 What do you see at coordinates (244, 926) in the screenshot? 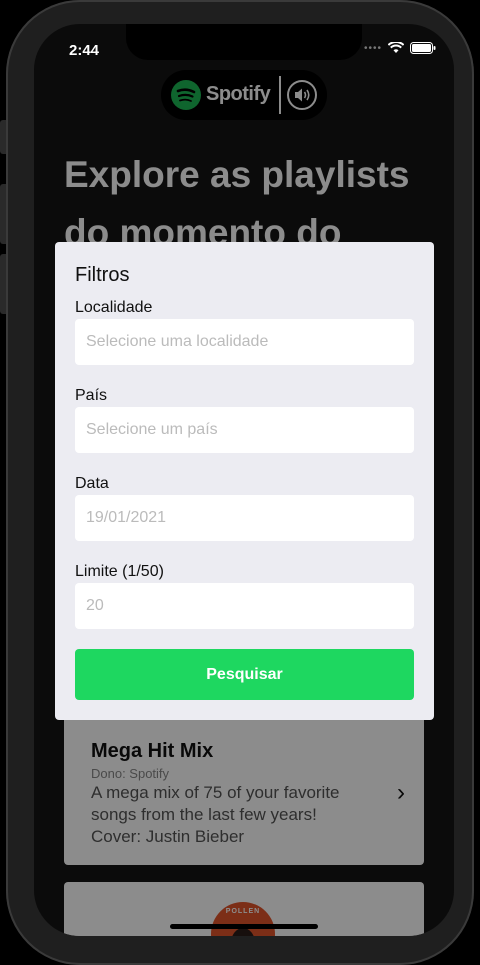
I see `home-indicator` at bounding box center [244, 926].